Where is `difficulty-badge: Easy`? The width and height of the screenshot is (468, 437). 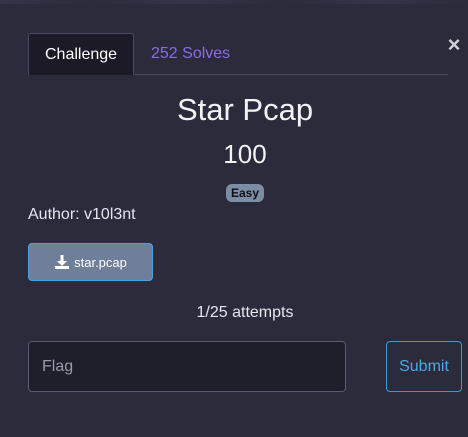 difficulty-badge: Easy is located at coordinates (245, 193).